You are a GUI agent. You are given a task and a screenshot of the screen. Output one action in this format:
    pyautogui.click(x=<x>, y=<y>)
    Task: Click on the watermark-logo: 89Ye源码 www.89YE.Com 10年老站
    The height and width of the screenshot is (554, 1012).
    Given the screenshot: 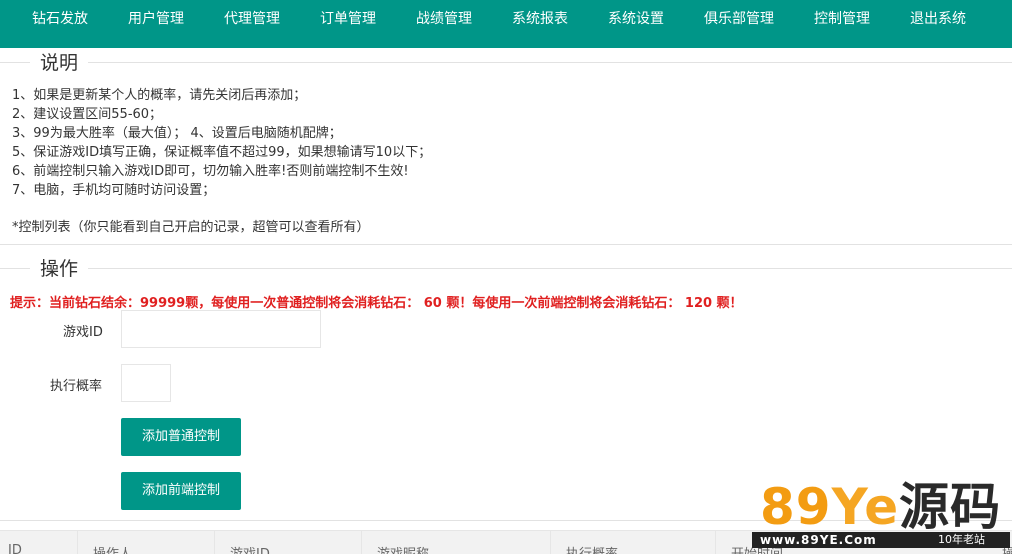 What is the action you would take?
    pyautogui.click(x=882, y=516)
    